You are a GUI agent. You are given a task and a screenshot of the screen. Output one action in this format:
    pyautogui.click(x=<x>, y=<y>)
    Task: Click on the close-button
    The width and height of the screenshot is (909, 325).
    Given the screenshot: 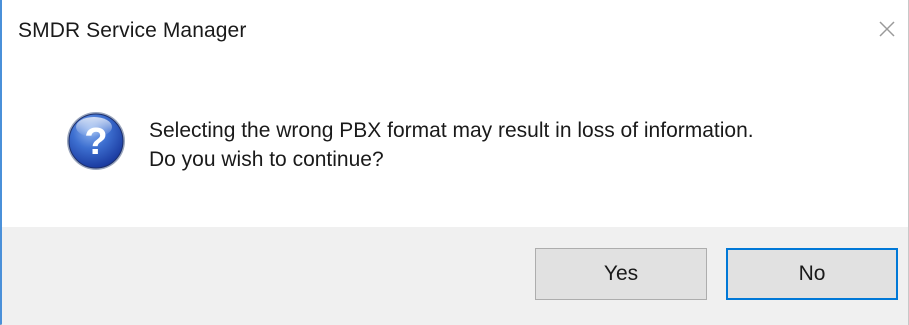 What is the action you would take?
    pyautogui.click(x=887, y=29)
    